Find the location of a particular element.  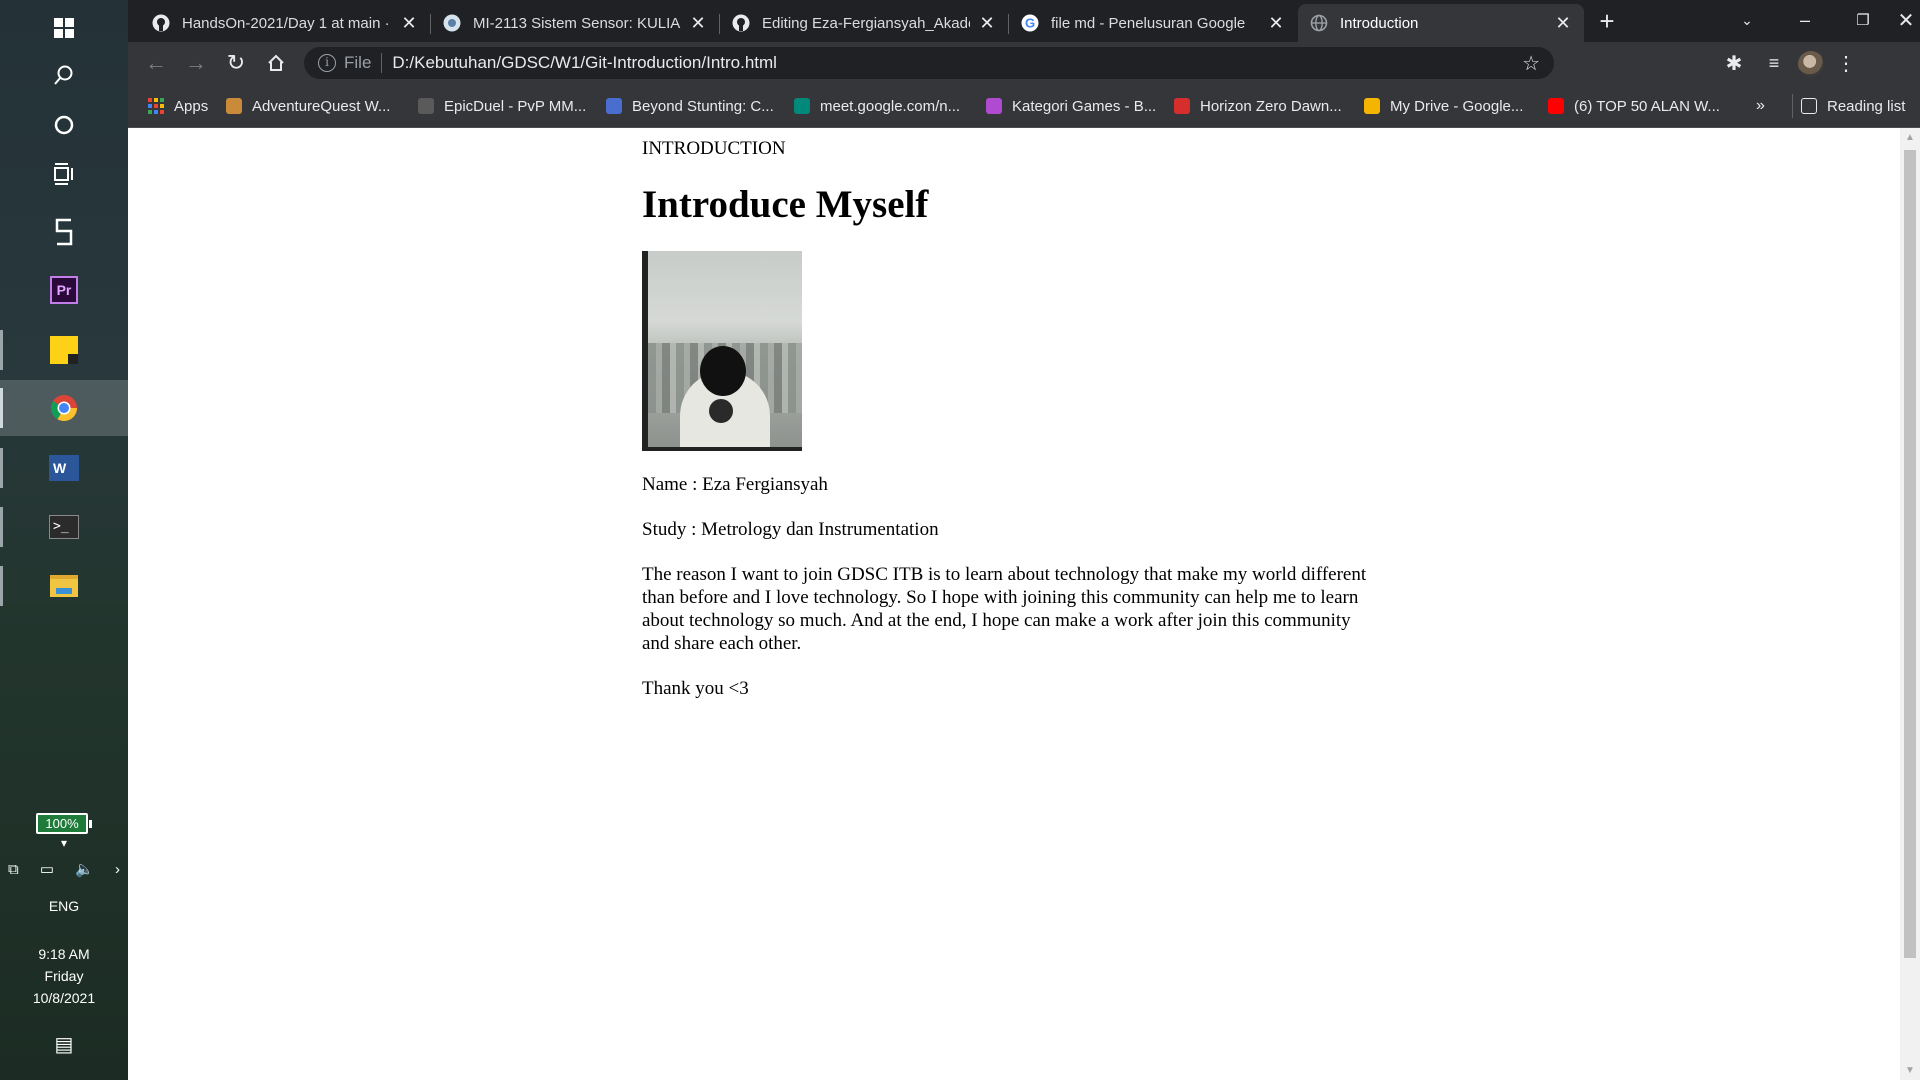

google-drive-icon is located at coordinates (1372, 106).